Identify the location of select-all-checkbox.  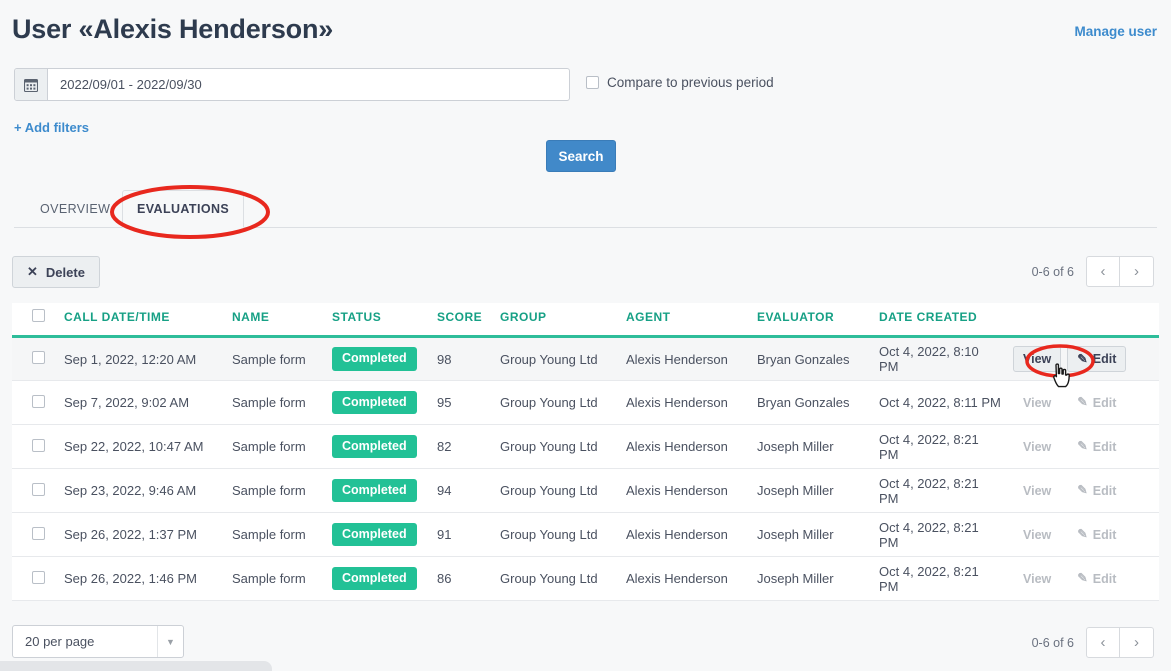
(38, 315).